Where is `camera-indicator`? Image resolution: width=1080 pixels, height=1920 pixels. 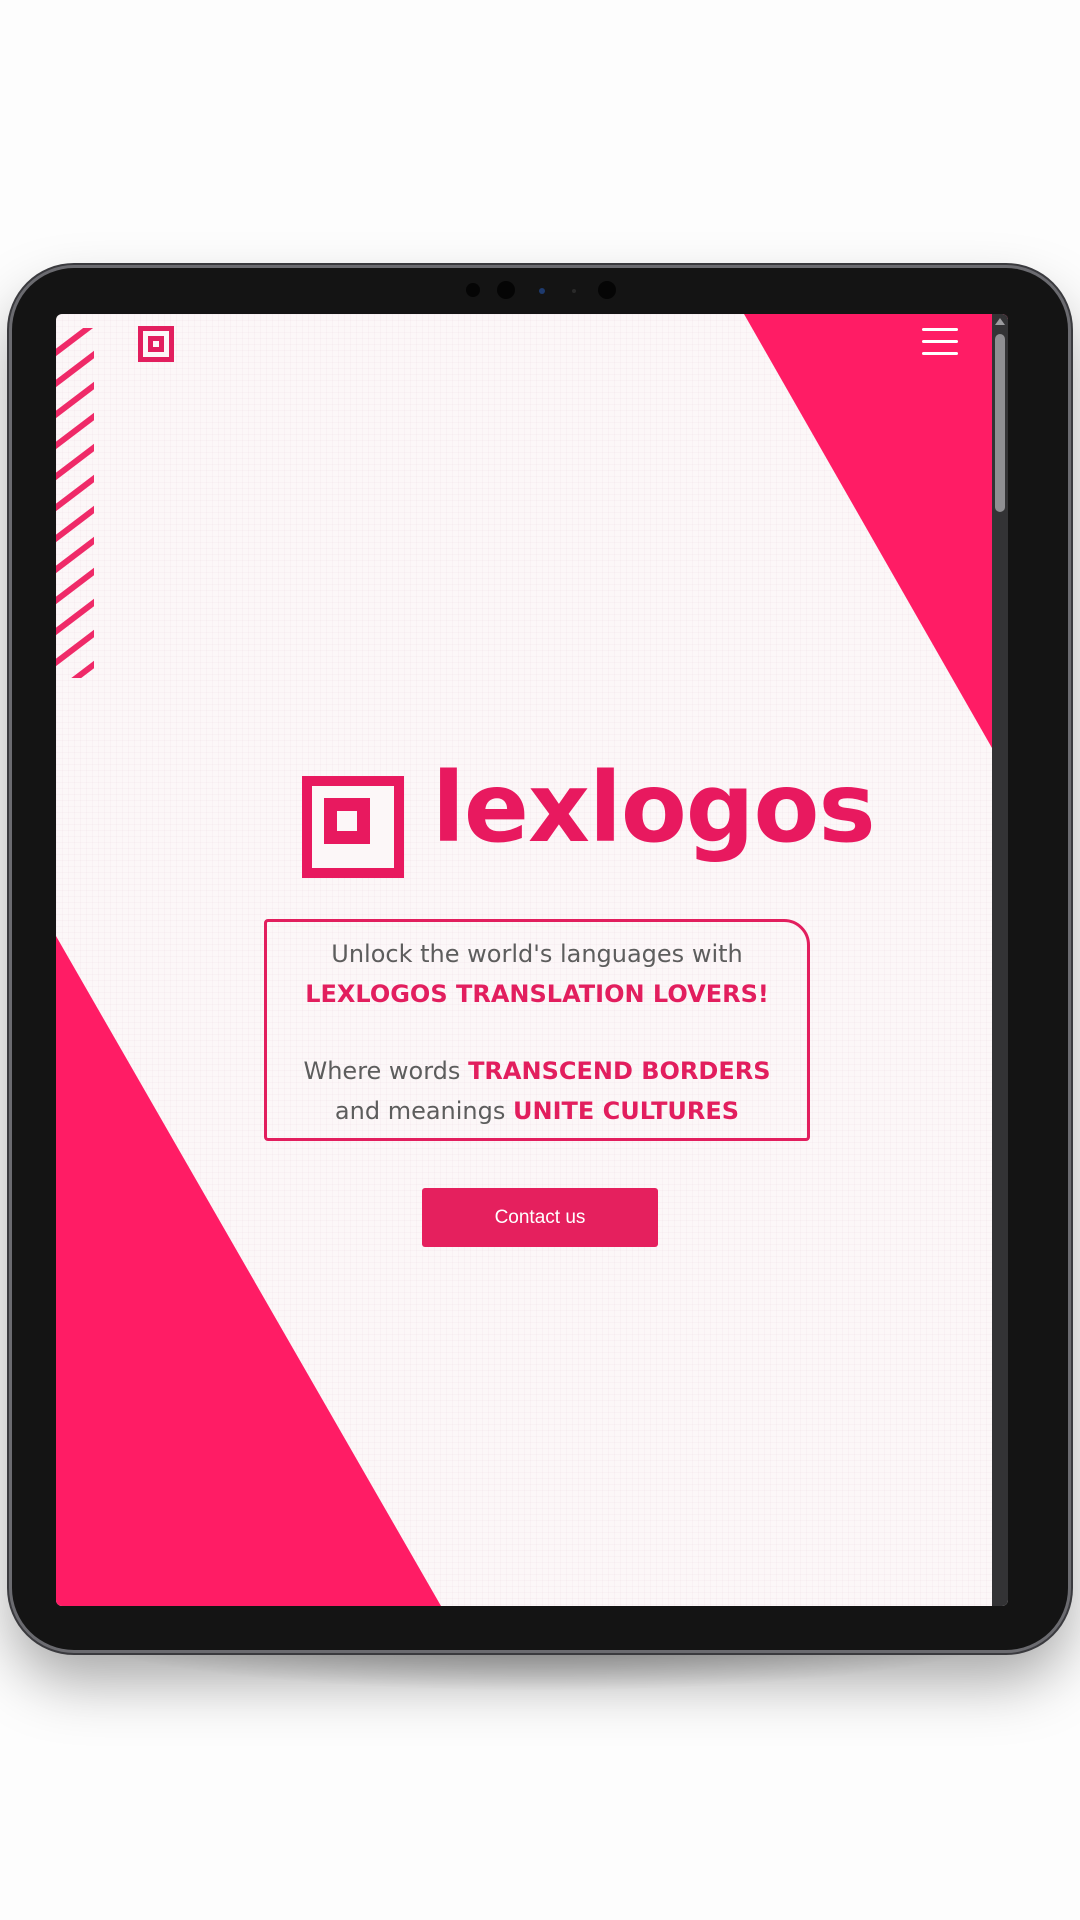
camera-indicator is located at coordinates (542, 291).